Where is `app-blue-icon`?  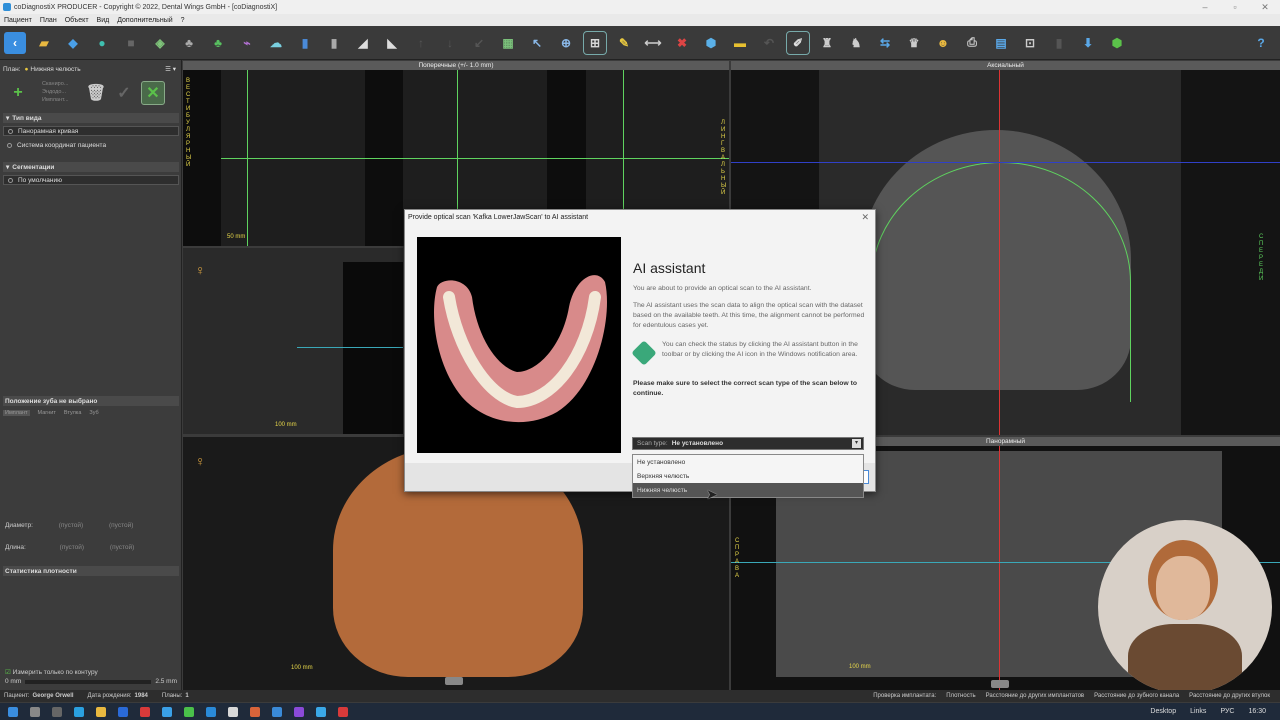 app-blue-icon is located at coordinates (167, 711).